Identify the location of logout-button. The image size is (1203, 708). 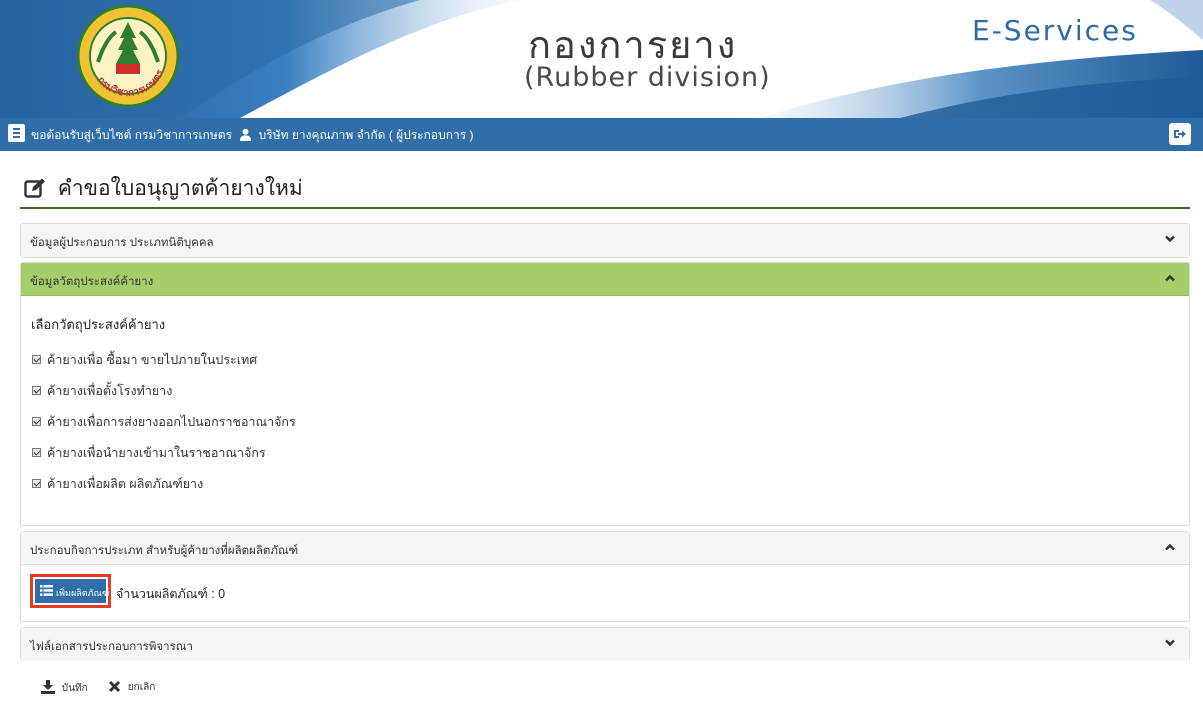
(1180, 134).